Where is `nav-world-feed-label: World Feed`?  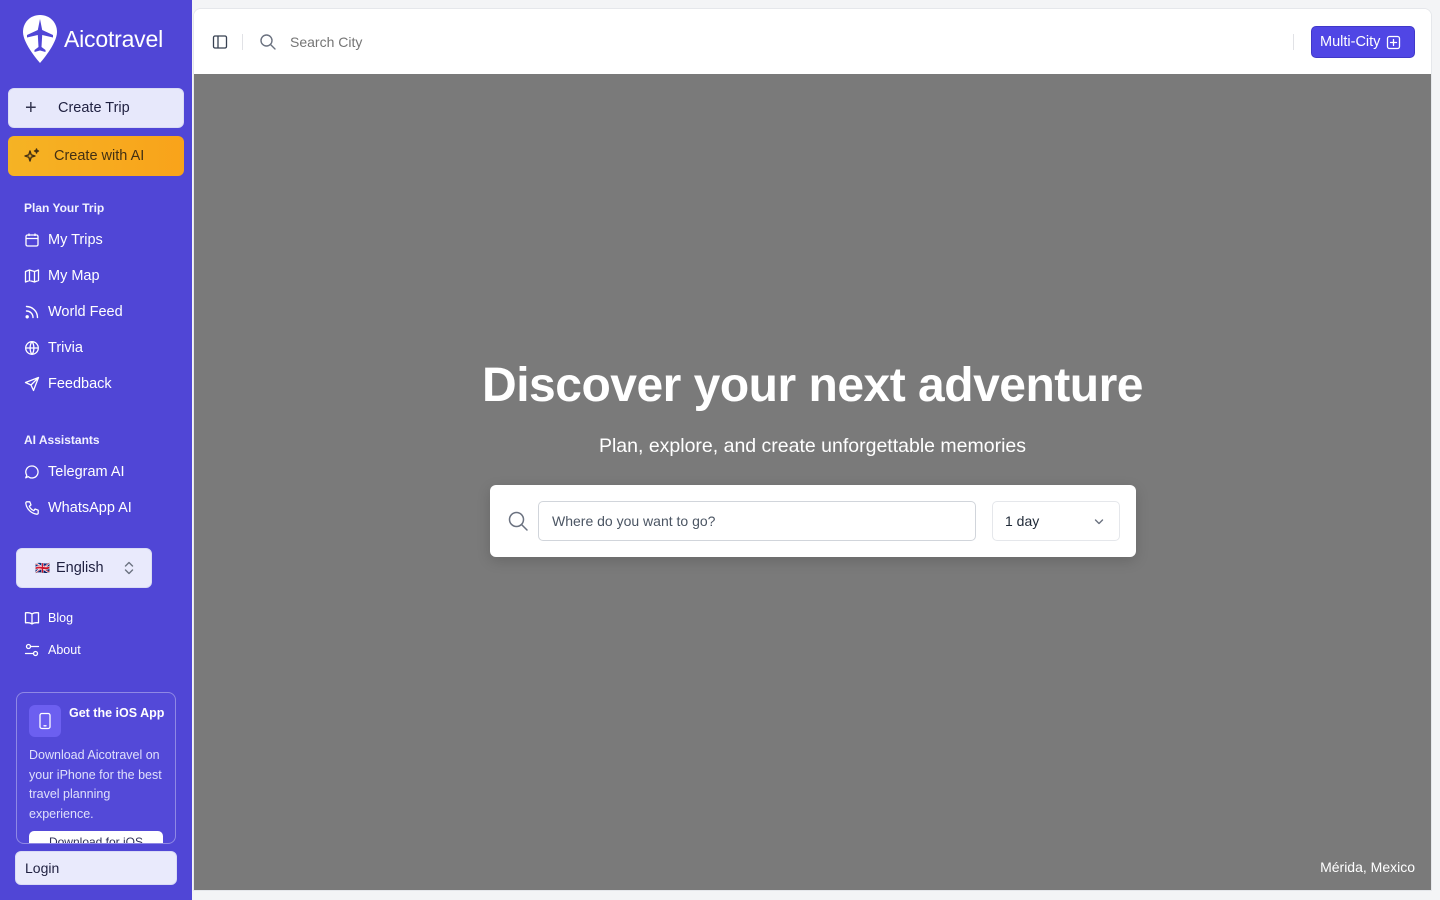
nav-world-feed-label: World Feed is located at coordinates (85, 312).